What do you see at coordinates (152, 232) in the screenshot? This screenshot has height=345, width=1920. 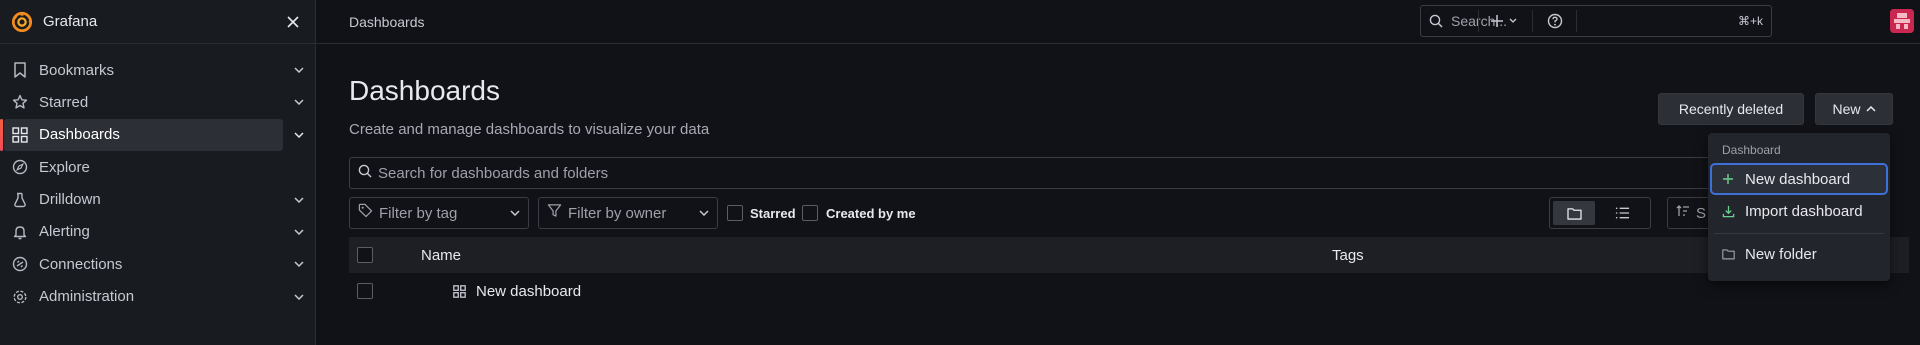 I see `sidebar-item-alerting: Alerting` at bounding box center [152, 232].